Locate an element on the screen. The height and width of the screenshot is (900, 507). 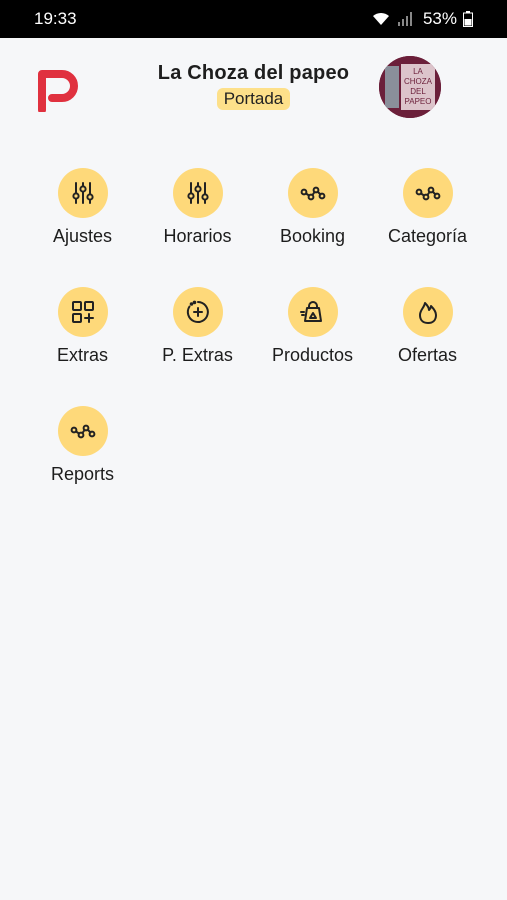
menu-item-p-extras: P. Extras is located at coordinates (197, 346).